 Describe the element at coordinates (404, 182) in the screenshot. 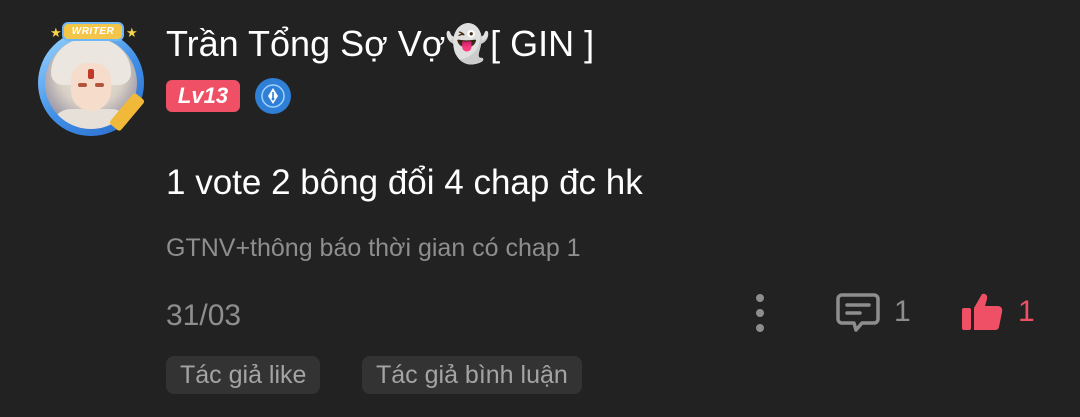

I see `comment-text: 1 vote 2 bông đổi 4 chap đc hk` at that location.